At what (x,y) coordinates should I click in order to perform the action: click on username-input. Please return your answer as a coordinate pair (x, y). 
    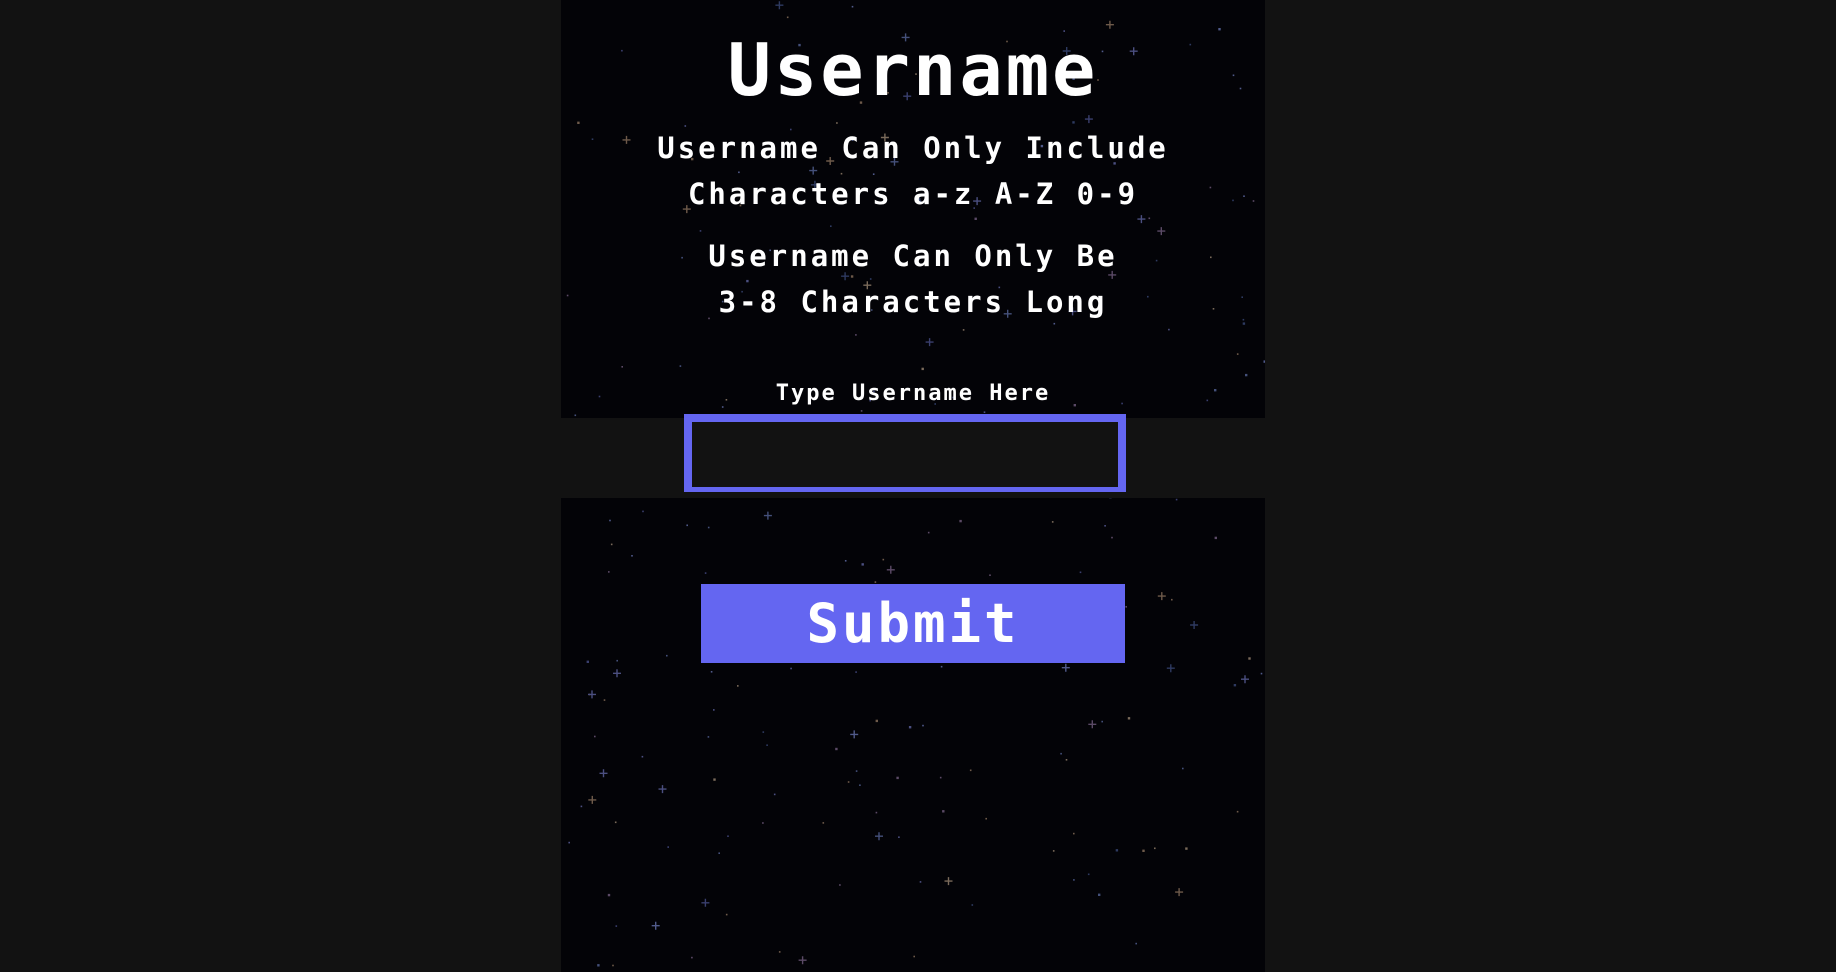
    Looking at the image, I should click on (905, 453).